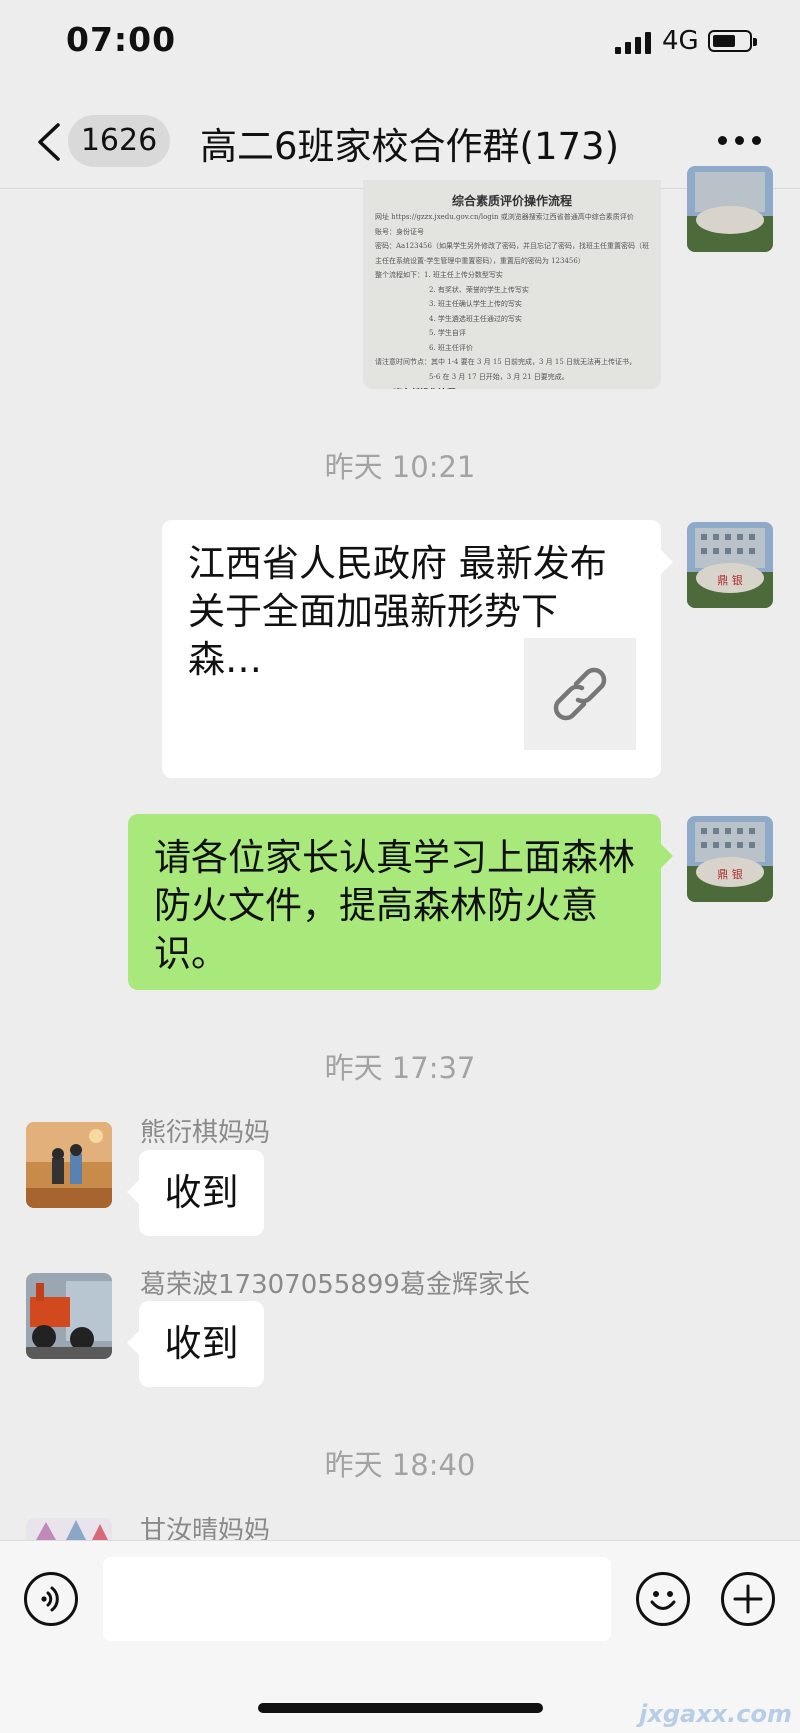 This screenshot has width=800, height=1733. Describe the element at coordinates (49, 142) in the screenshot. I see `back-chevron-icon` at that location.